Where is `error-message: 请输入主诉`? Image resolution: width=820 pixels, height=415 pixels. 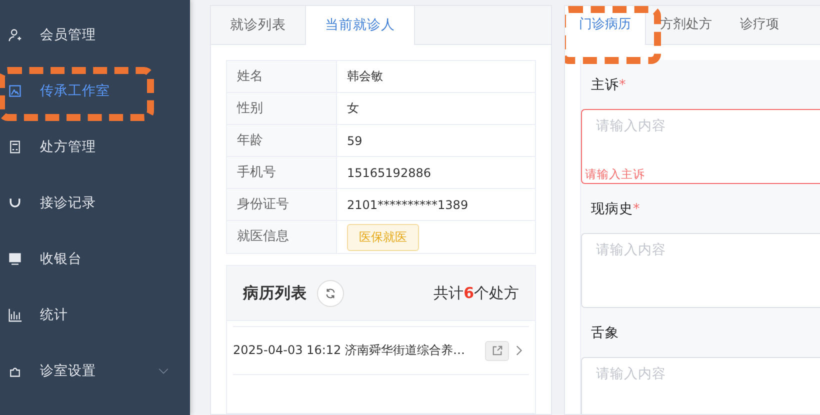
error-message: 请输入主诉 is located at coordinates (615, 174).